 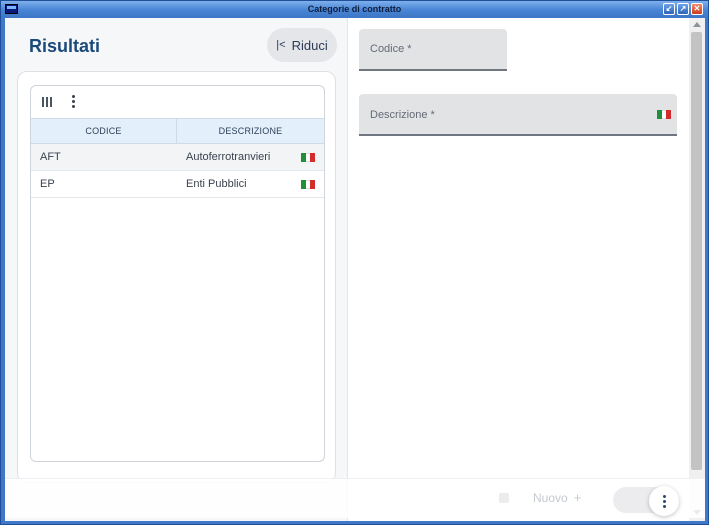 What do you see at coordinates (50, 157) in the screenshot?
I see `cell-code: AFT` at bounding box center [50, 157].